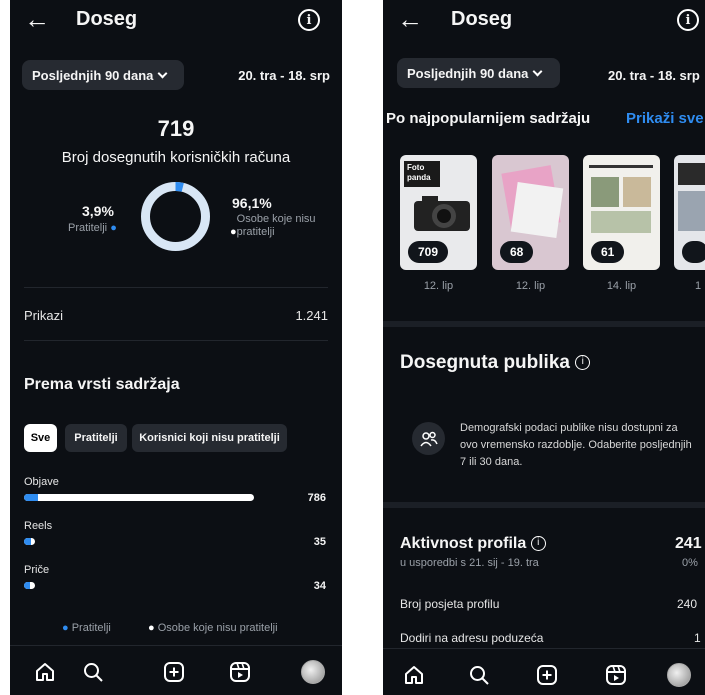 This screenshot has width=705, height=695. What do you see at coordinates (691, 174) in the screenshot?
I see `thumbnail-banner` at bounding box center [691, 174].